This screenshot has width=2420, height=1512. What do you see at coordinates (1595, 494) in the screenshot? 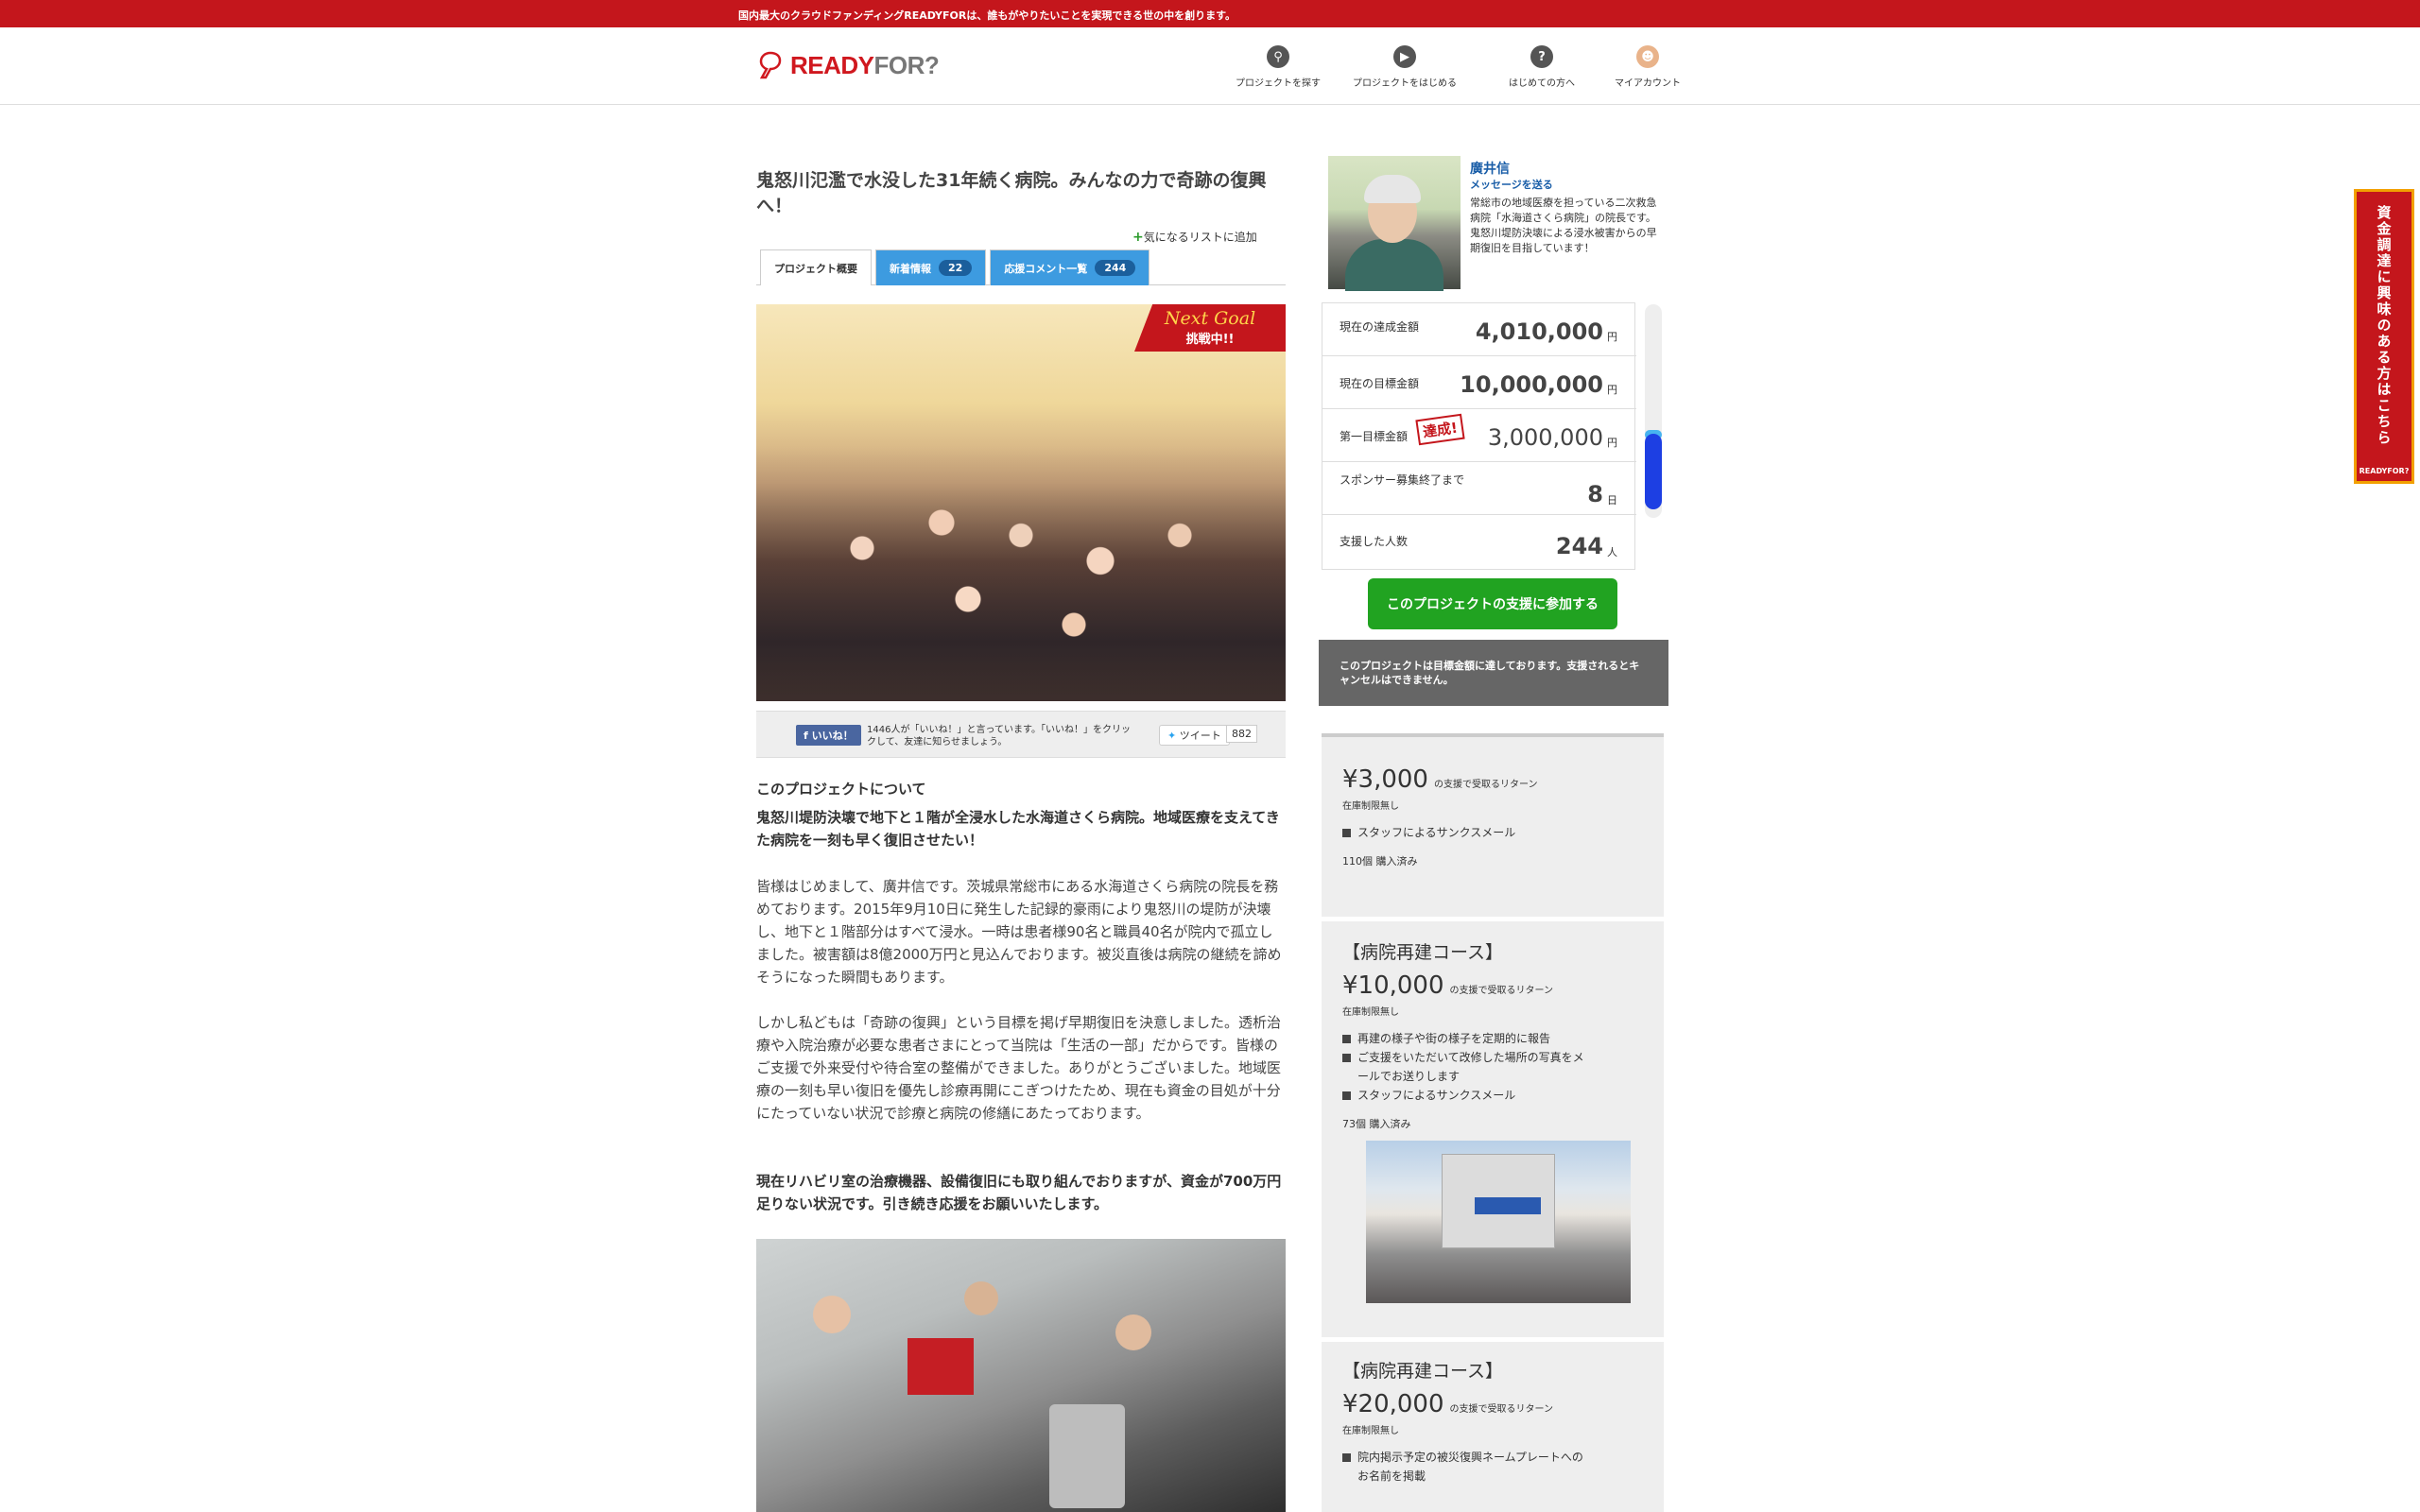
I see `days-left-value: 8` at bounding box center [1595, 494].